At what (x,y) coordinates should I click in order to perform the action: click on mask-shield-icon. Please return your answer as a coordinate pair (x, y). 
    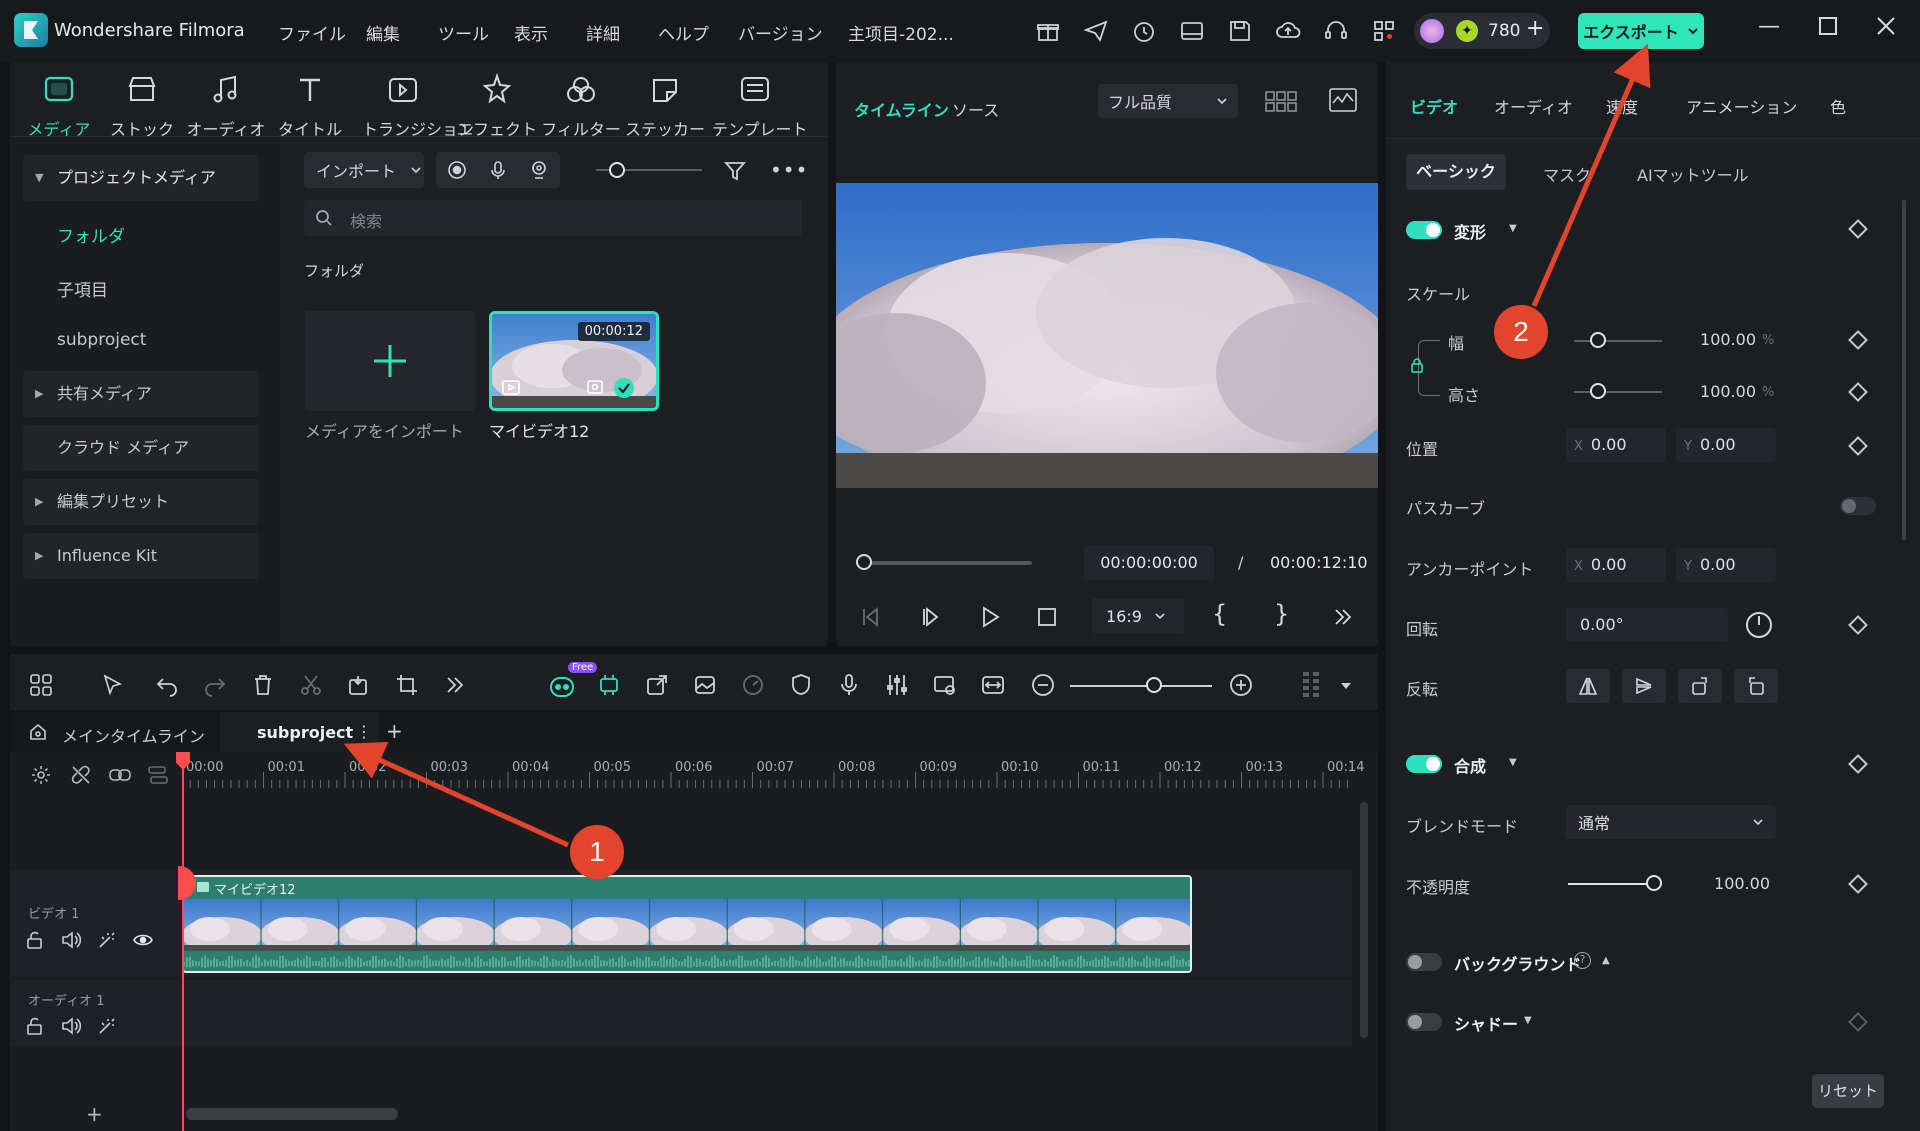
    Looking at the image, I should click on (801, 685).